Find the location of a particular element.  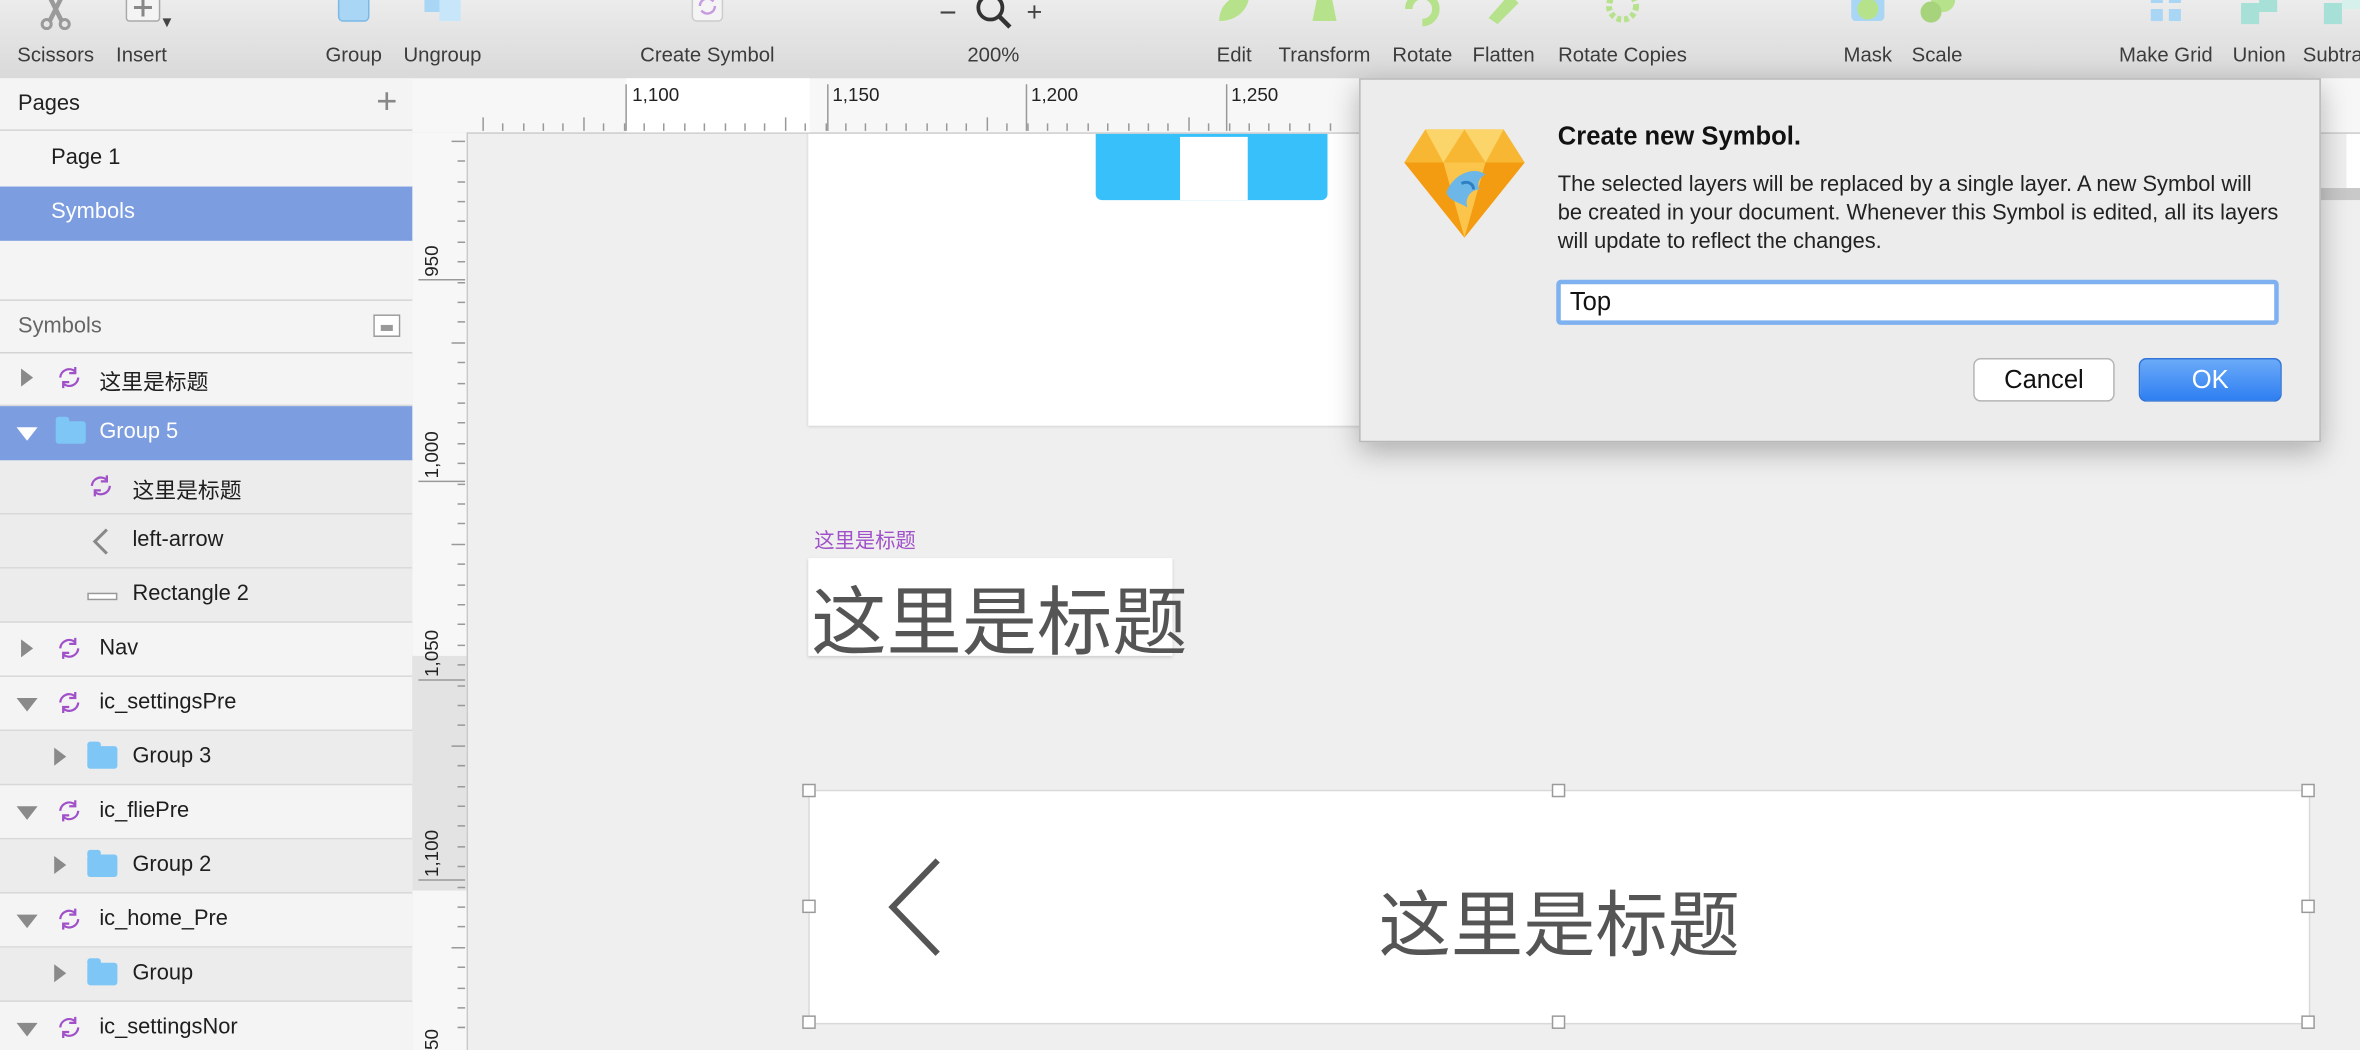

layer-row: Nav is located at coordinates (206, 650).